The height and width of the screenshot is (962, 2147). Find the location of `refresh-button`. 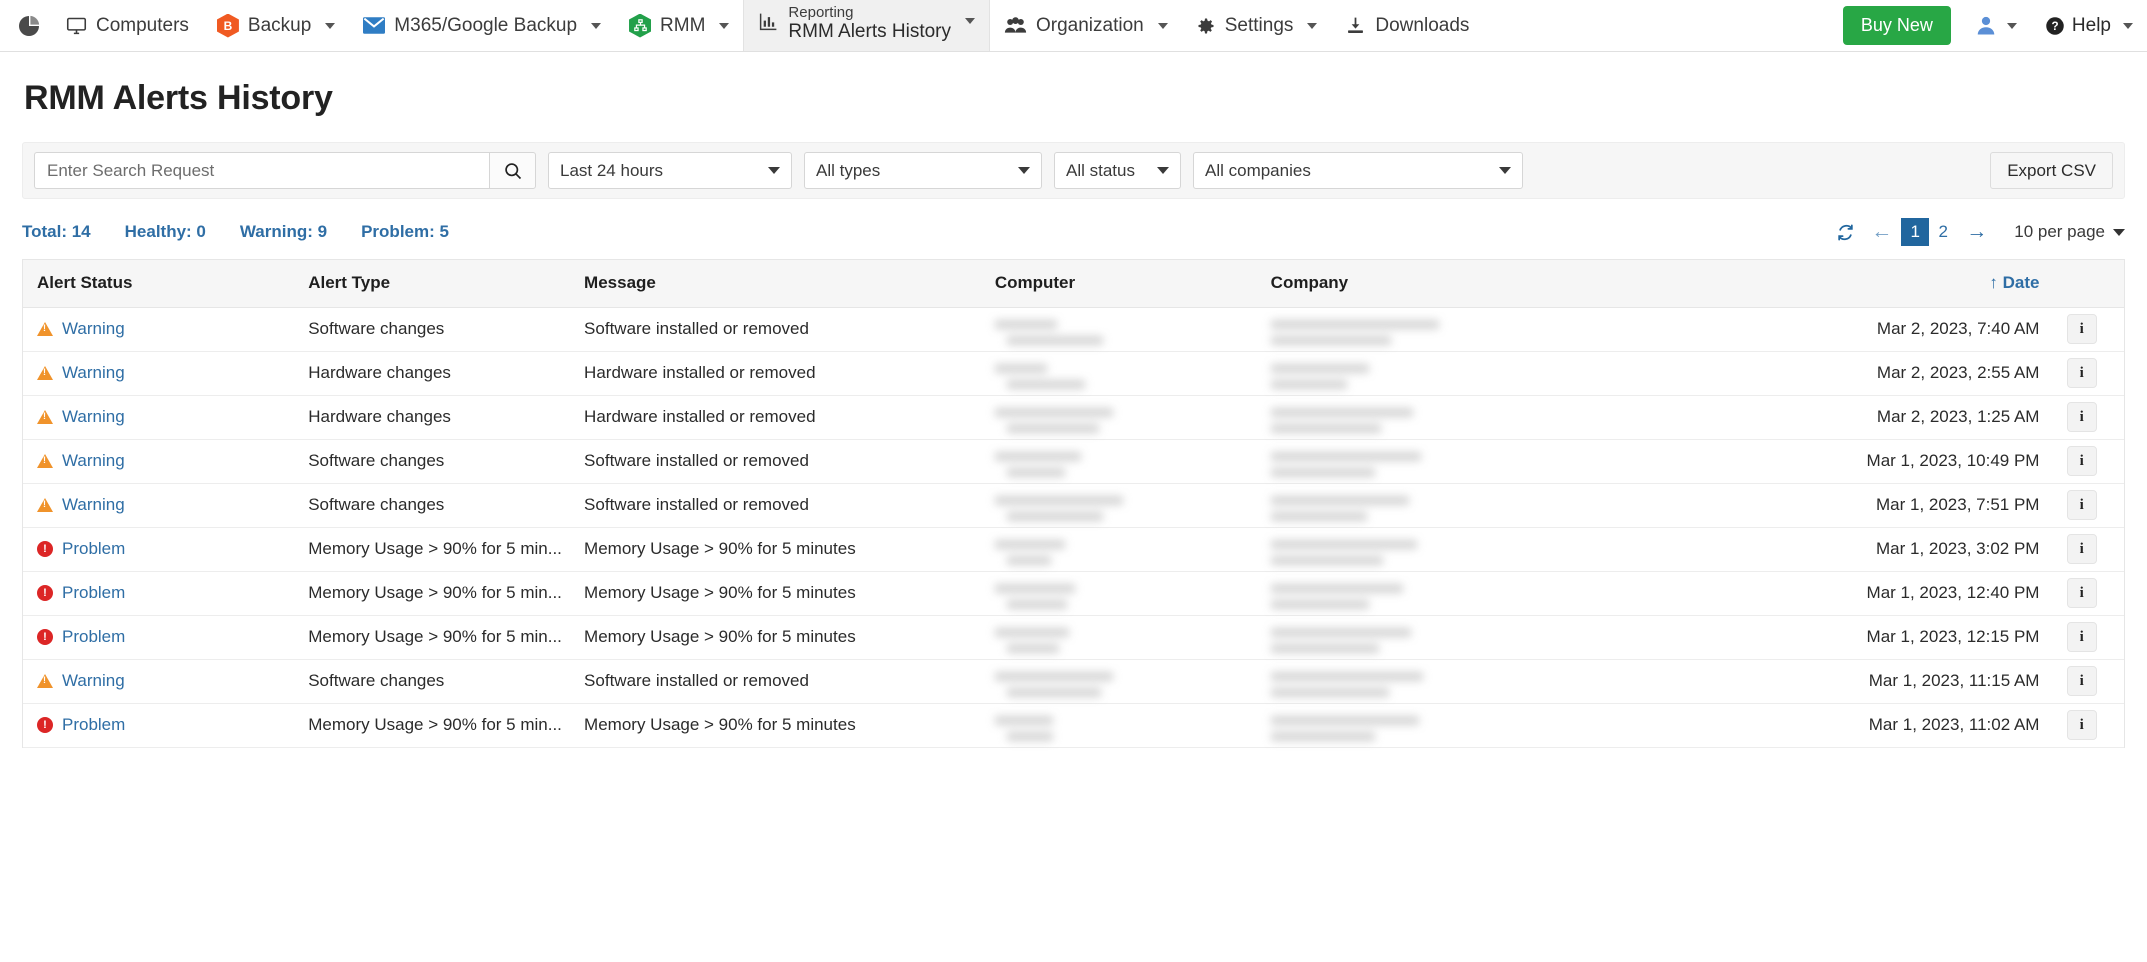

refresh-button is located at coordinates (1845, 232).